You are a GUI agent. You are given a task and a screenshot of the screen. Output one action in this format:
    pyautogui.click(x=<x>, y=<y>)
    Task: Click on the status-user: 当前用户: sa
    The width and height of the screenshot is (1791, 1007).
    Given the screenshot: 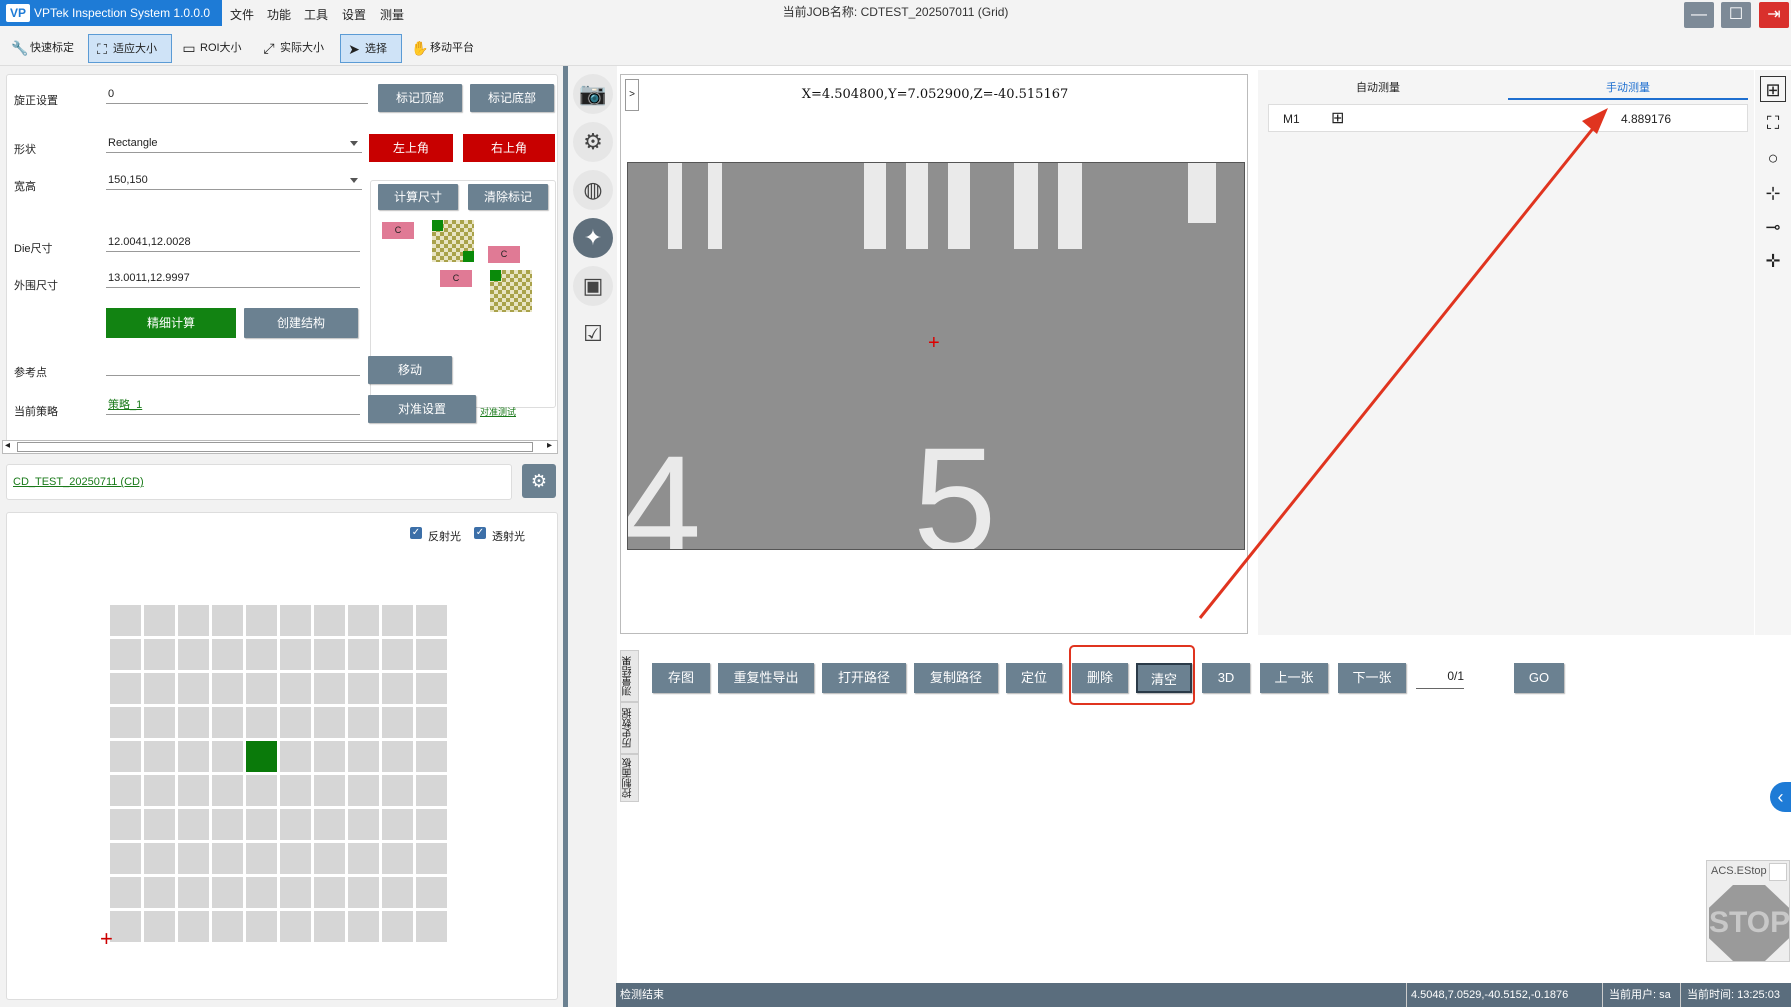 What is the action you would take?
    pyautogui.click(x=1636, y=995)
    